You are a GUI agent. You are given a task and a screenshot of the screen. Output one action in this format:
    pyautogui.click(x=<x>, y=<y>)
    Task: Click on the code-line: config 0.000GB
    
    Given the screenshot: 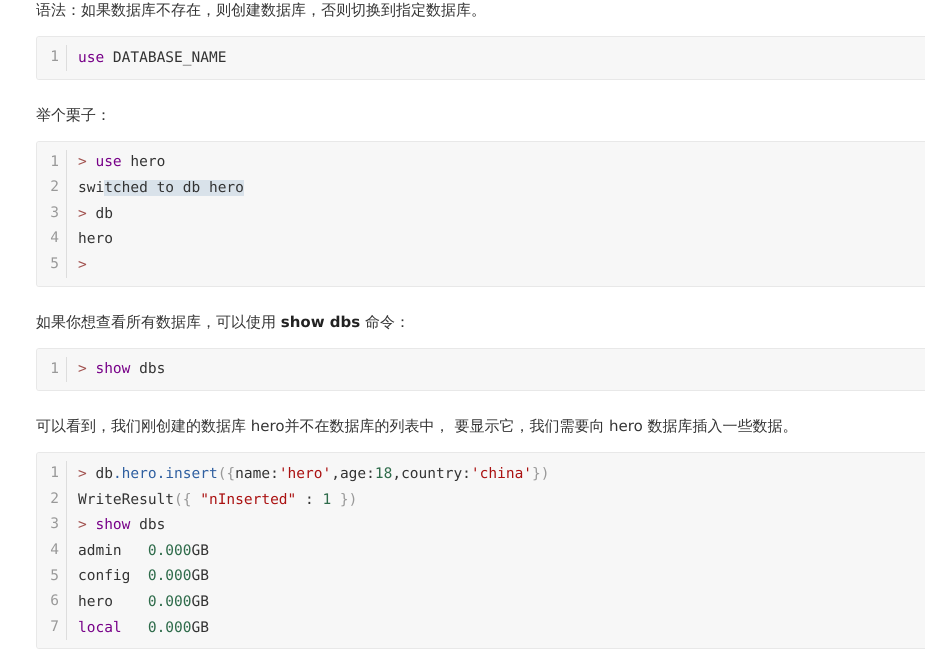 What is the action you would take?
    pyautogui.click(x=143, y=576)
    